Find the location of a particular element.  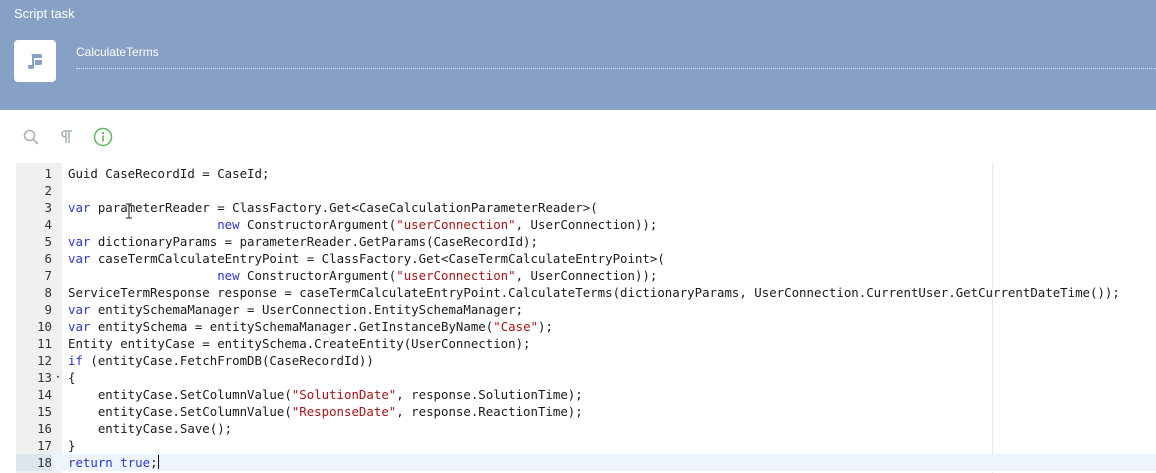

line-number: 11 is located at coordinates (44, 343).